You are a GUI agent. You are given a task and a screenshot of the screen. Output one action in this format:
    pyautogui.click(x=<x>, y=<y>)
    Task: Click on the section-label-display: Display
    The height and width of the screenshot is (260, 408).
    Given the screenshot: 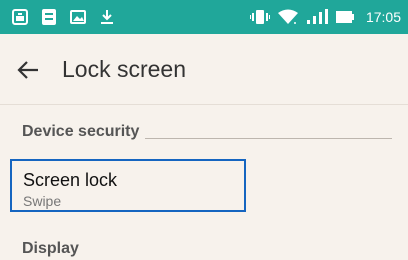 What is the action you would take?
    pyautogui.click(x=50, y=248)
    